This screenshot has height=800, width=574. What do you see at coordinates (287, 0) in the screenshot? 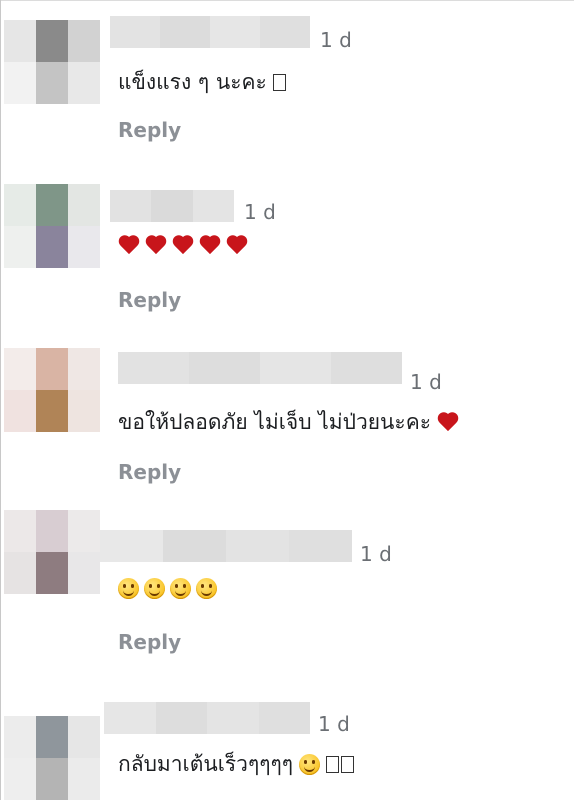
I see `top-border` at bounding box center [287, 0].